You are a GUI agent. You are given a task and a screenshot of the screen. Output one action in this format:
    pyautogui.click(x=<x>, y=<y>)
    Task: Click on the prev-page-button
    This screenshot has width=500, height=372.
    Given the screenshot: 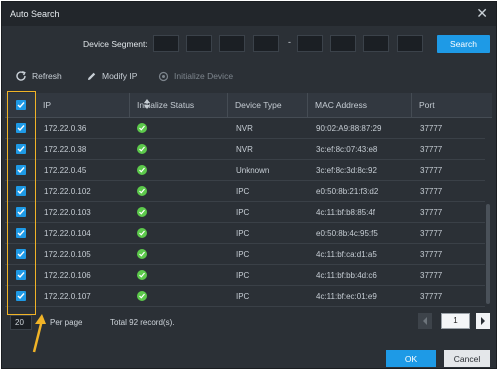 What is the action you would take?
    pyautogui.click(x=425, y=321)
    